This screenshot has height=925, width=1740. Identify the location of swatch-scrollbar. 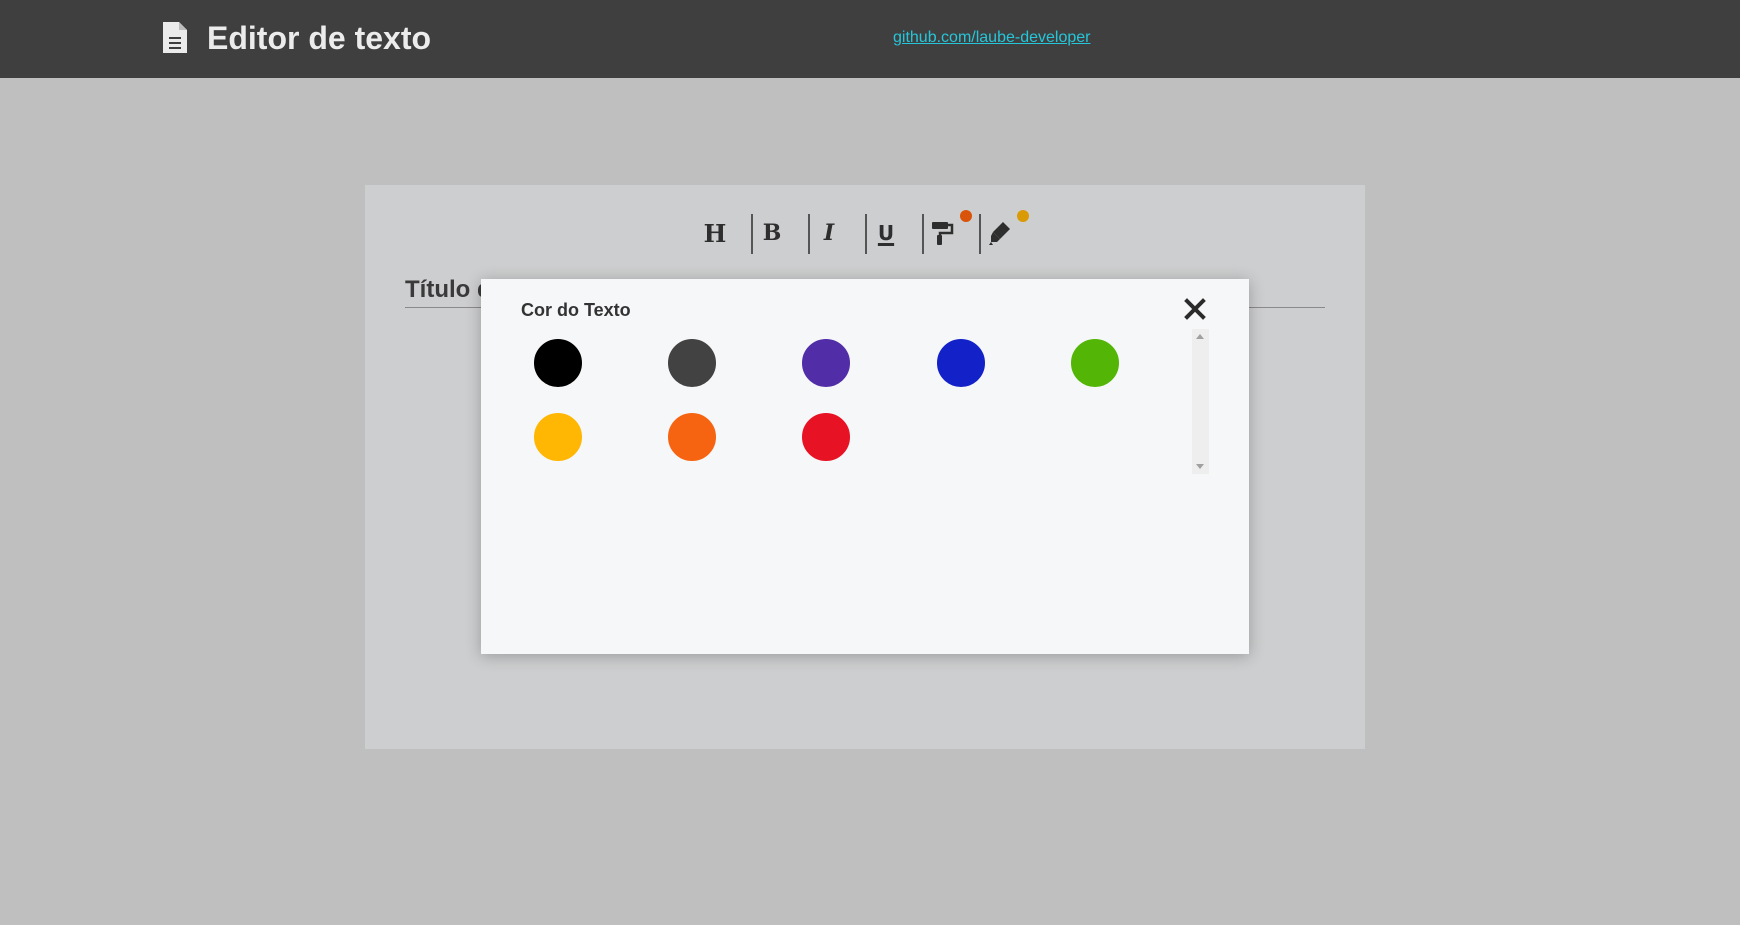
(1200, 401).